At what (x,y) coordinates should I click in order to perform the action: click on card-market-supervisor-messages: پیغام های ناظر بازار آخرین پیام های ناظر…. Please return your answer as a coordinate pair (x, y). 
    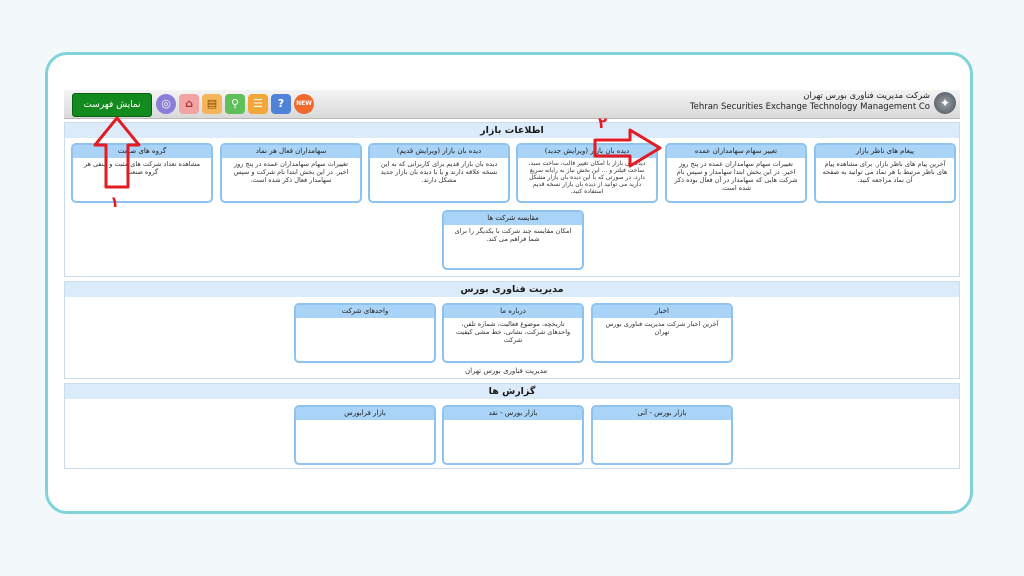
    Looking at the image, I should click on (885, 173).